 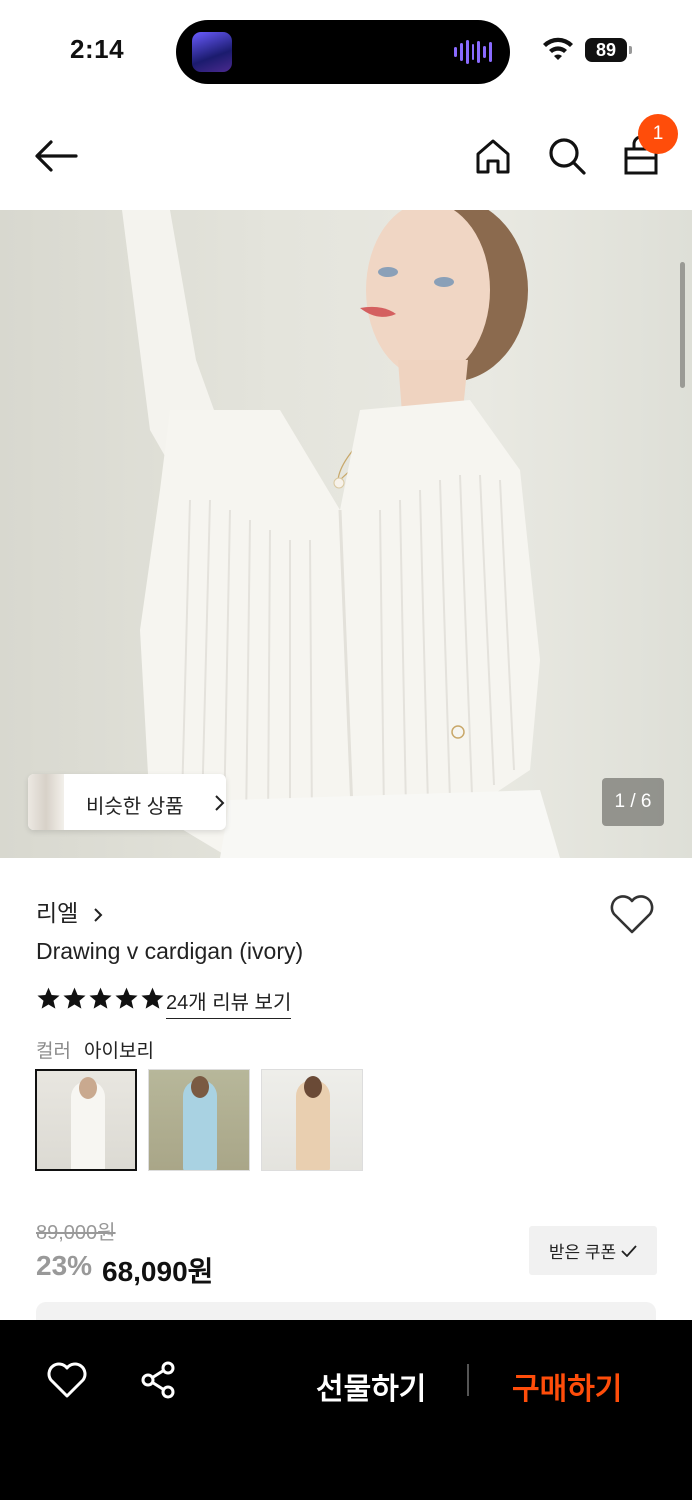 I want to click on rating-stars, so click(x=100, y=998).